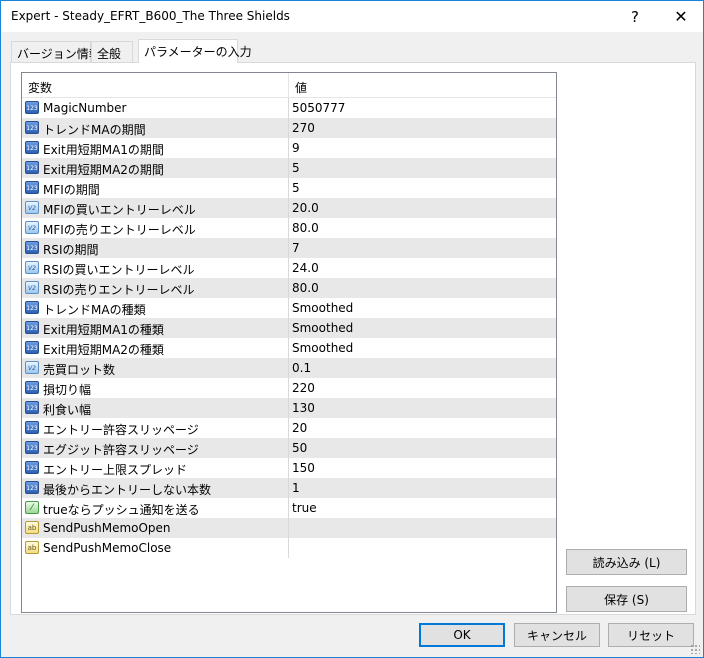  I want to click on table-row: ab SendPushMemoOpen, so click(289, 528).